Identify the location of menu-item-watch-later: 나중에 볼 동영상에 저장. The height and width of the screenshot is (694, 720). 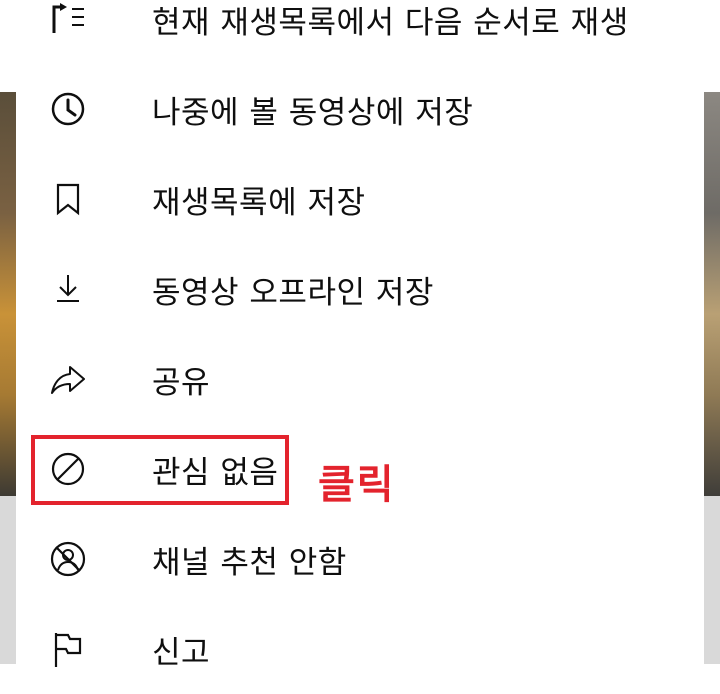
(360, 109).